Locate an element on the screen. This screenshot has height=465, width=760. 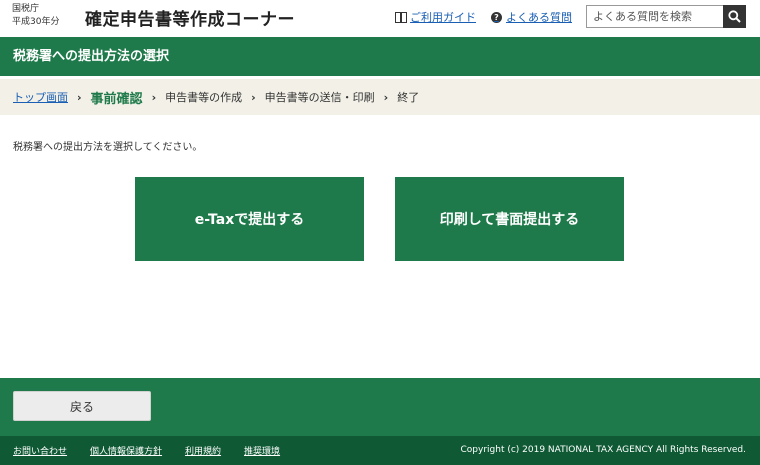
breadcrumb-step-finish: 終了 is located at coordinates (408, 97).